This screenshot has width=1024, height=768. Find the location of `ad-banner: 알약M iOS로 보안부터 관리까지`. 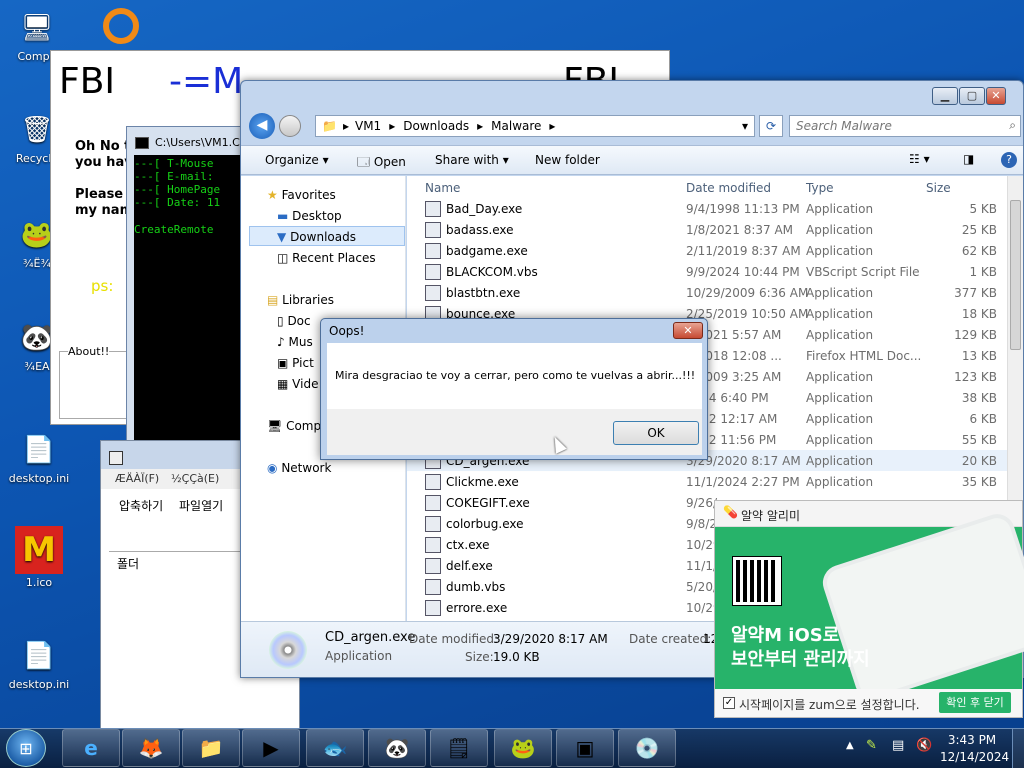

ad-banner: 알약M iOS로 보안부터 관리까지 is located at coordinates (869, 607).